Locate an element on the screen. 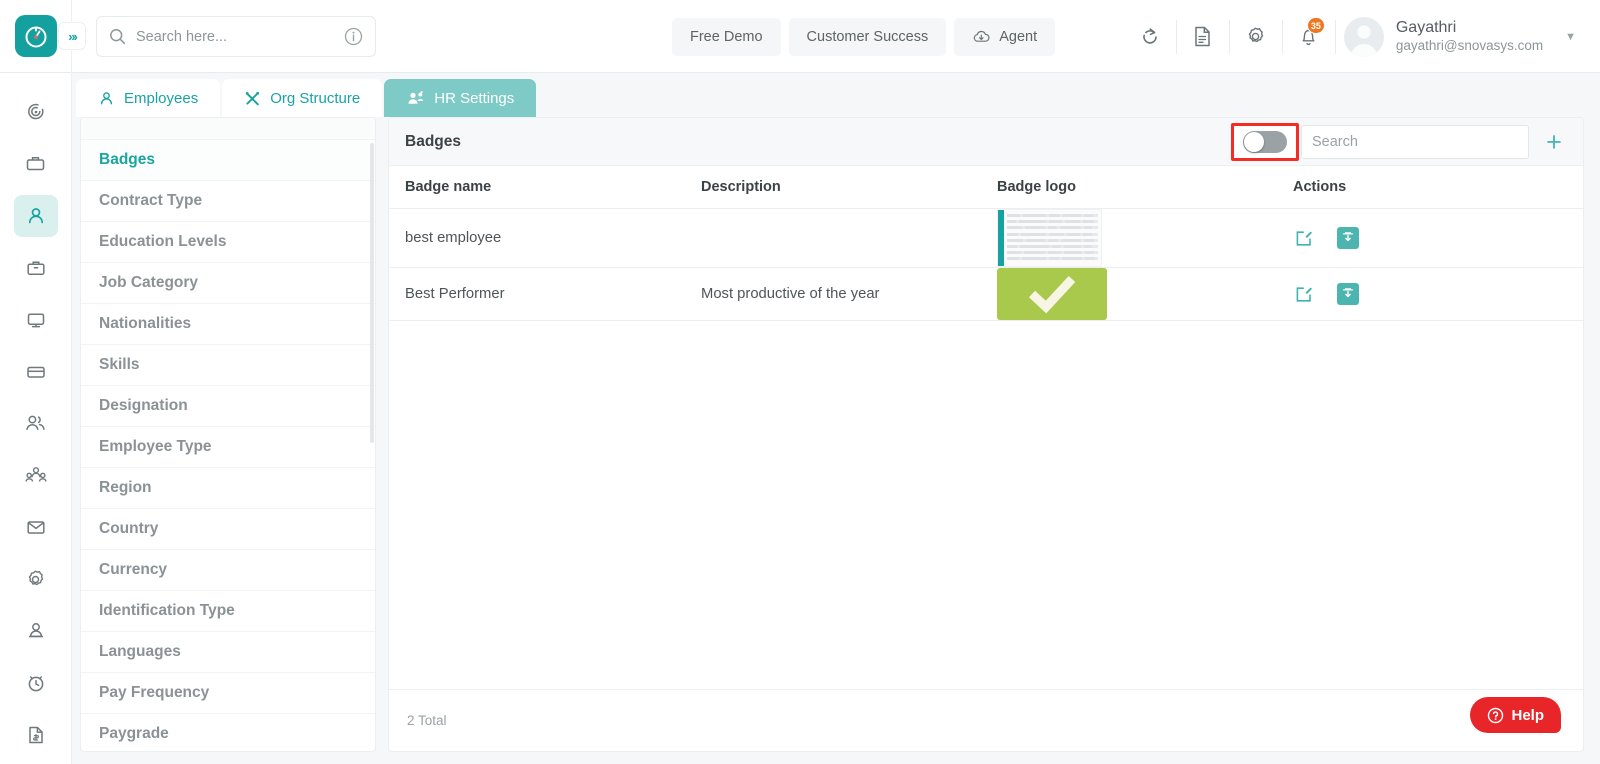 The height and width of the screenshot is (764, 1600). tab-employees: Employees is located at coordinates (148, 98).